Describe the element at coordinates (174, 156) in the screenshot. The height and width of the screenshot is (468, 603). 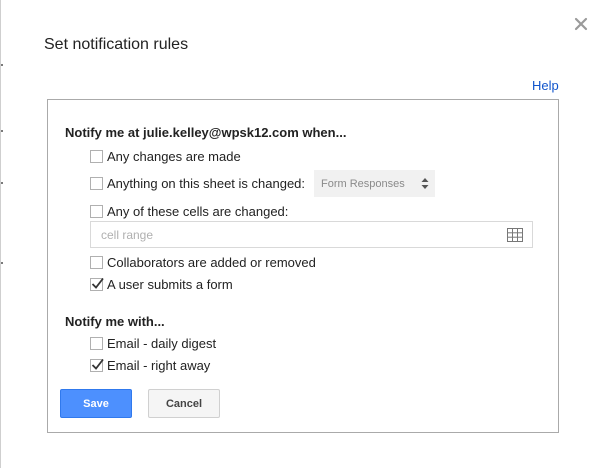
I see `option-label: Any changes are made` at that location.